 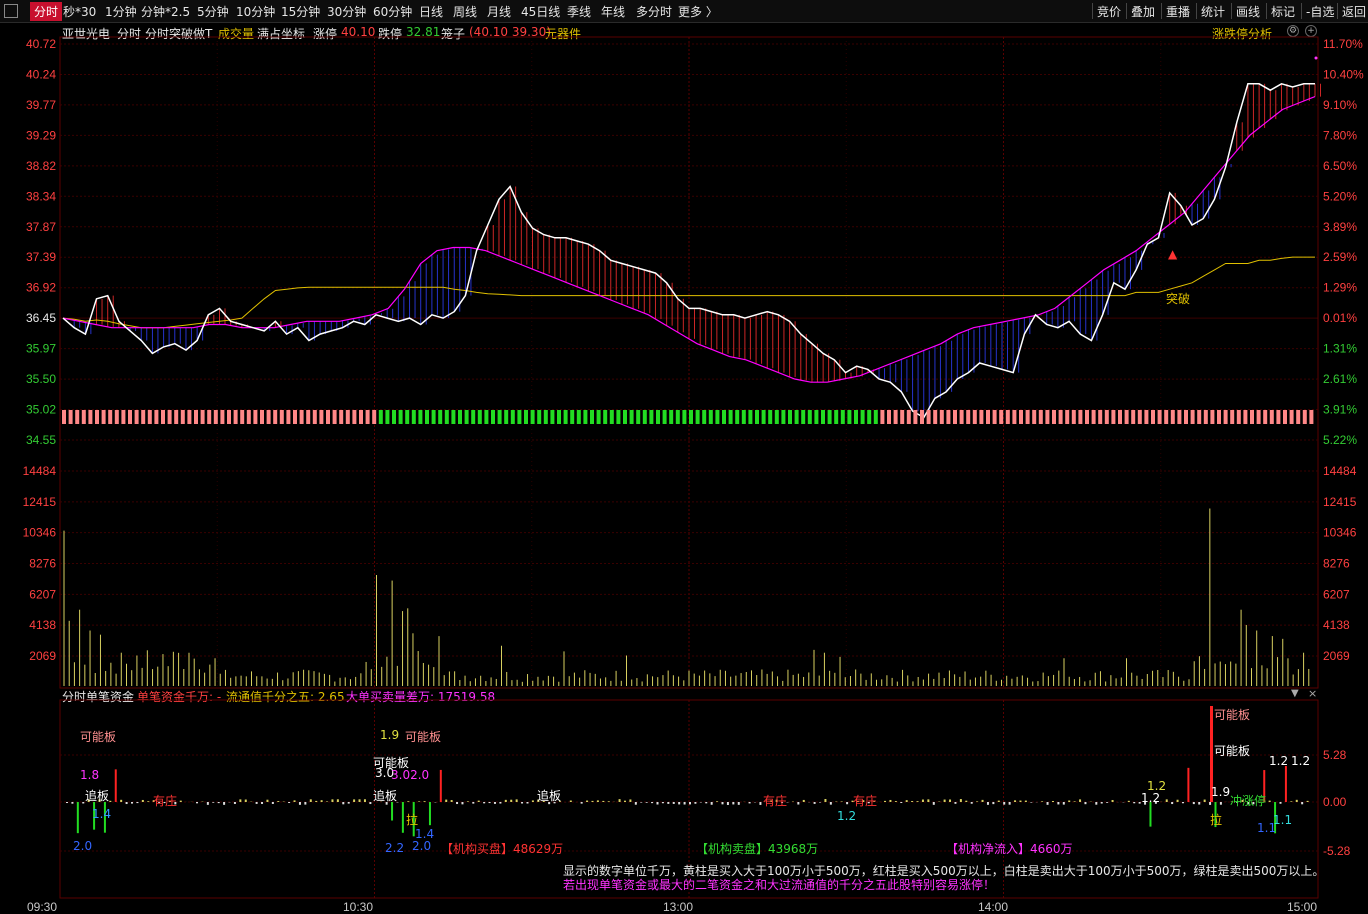 I want to click on fund-value: 1.1, so click(x=1283, y=820).